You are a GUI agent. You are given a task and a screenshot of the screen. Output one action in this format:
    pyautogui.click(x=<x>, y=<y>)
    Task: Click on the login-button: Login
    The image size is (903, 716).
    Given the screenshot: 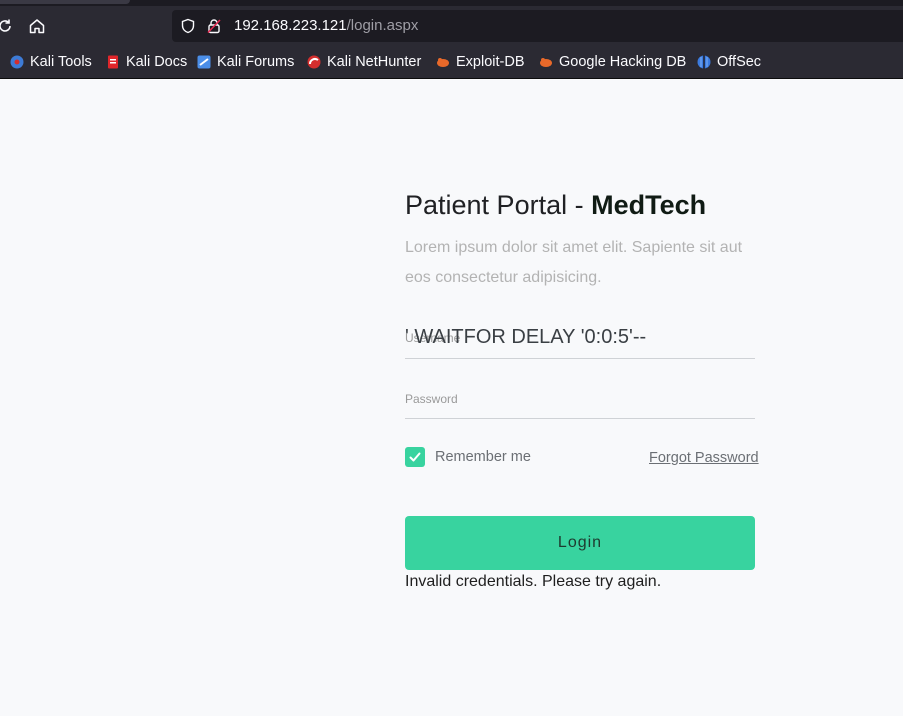 What is the action you would take?
    pyautogui.click(x=580, y=543)
    